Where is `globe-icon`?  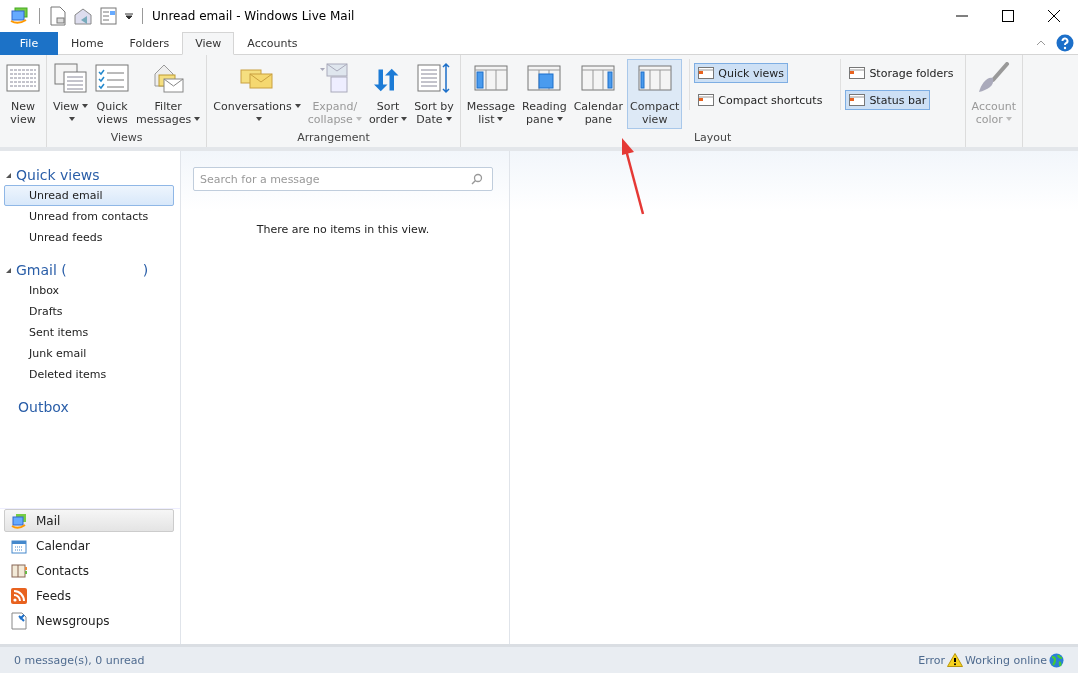 globe-icon is located at coordinates (1056, 660).